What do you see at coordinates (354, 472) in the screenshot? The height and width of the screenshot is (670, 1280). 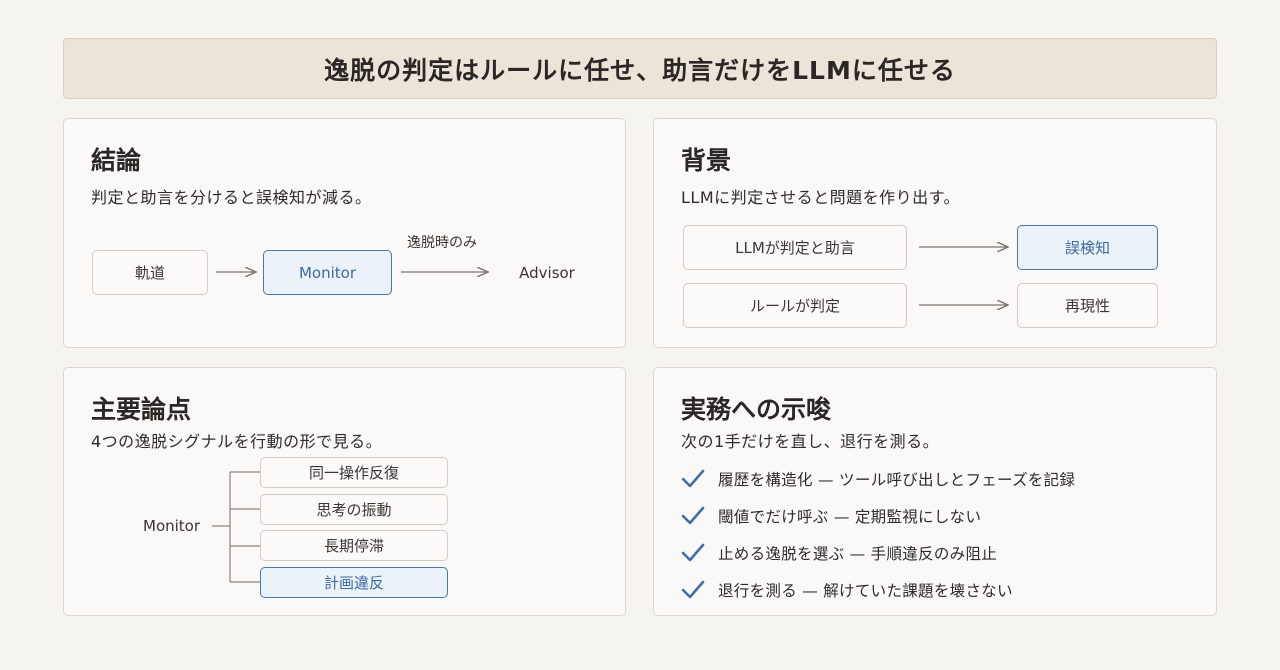 I see `signal-repeated-action: 同一操作反復` at bounding box center [354, 472].